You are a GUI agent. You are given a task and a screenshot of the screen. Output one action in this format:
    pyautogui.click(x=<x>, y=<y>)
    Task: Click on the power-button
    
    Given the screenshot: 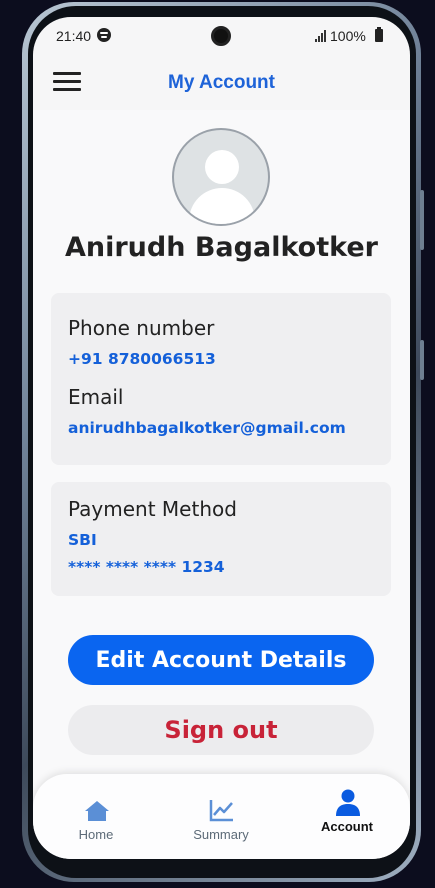 What is the action you would take?
    pyautogui.click(x=422, y=360)
    